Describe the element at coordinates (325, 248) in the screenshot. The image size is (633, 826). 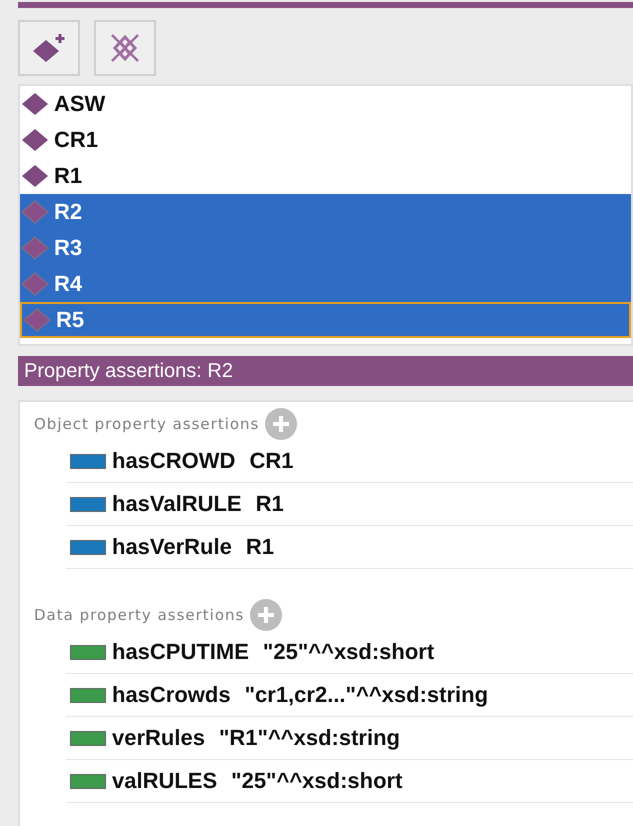
I see `individual-item: R3` at that location.